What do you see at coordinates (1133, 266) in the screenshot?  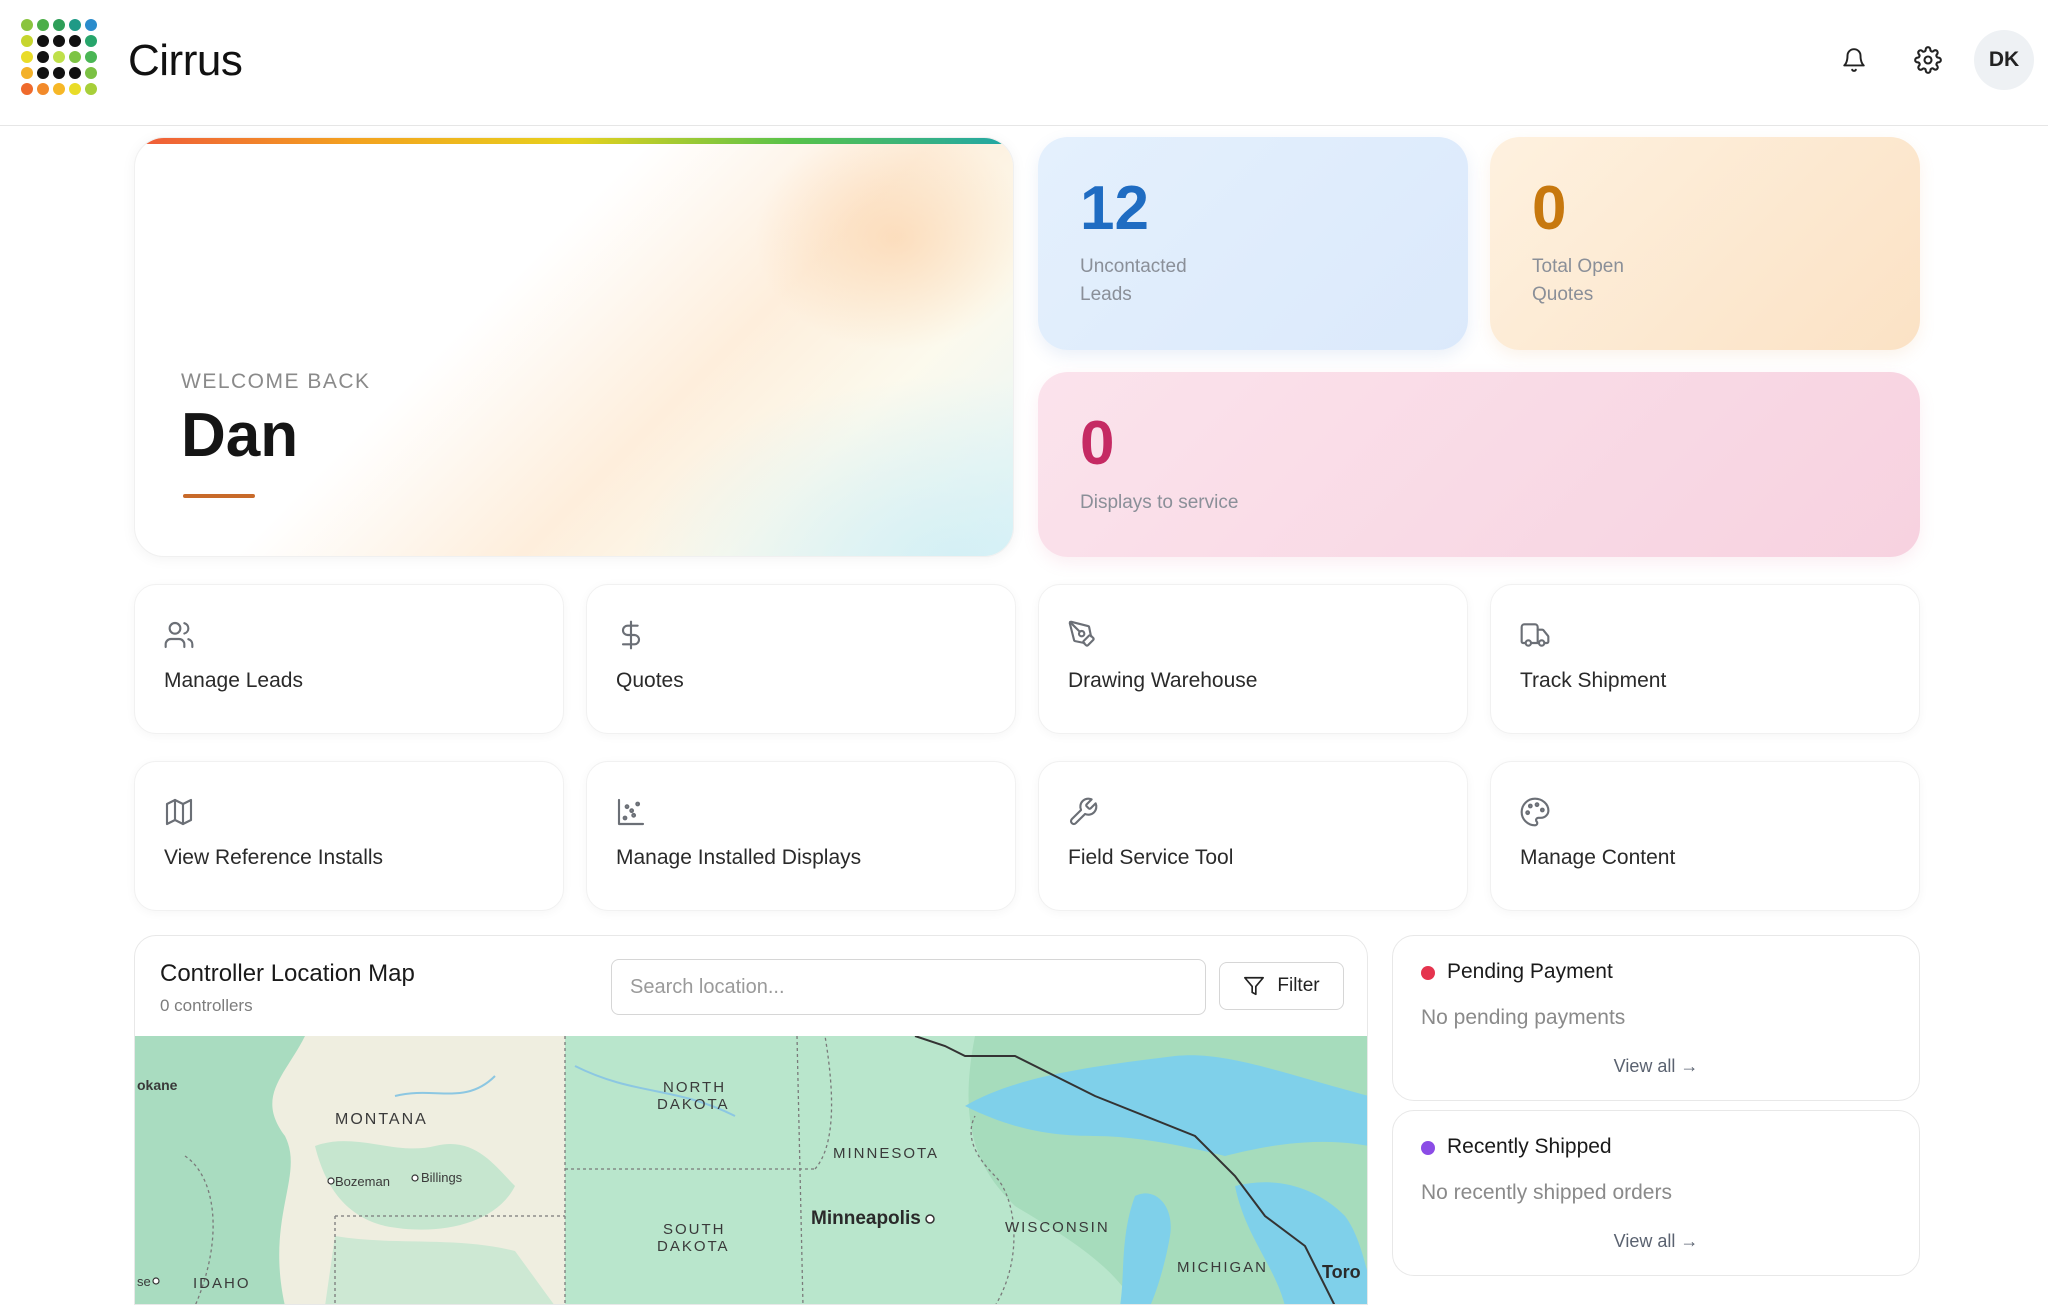 I see `stat-label-line1: Uncontacted` at bounding box center [1133, 266].